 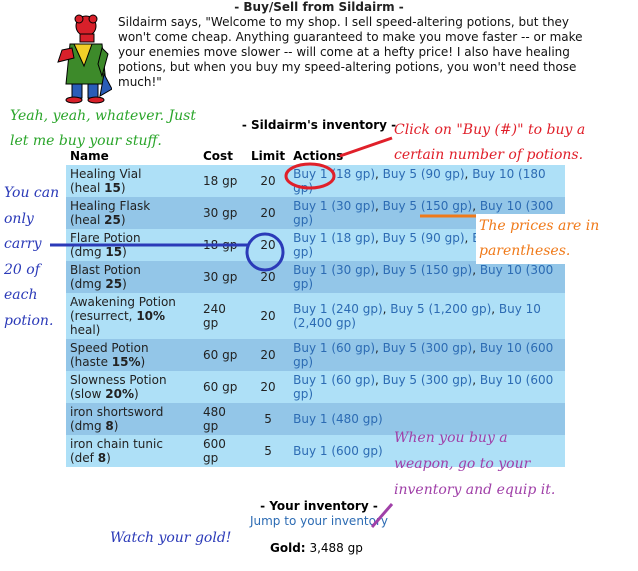 I want to click on item-stat-value: 10%, so click(x=151, y=316).